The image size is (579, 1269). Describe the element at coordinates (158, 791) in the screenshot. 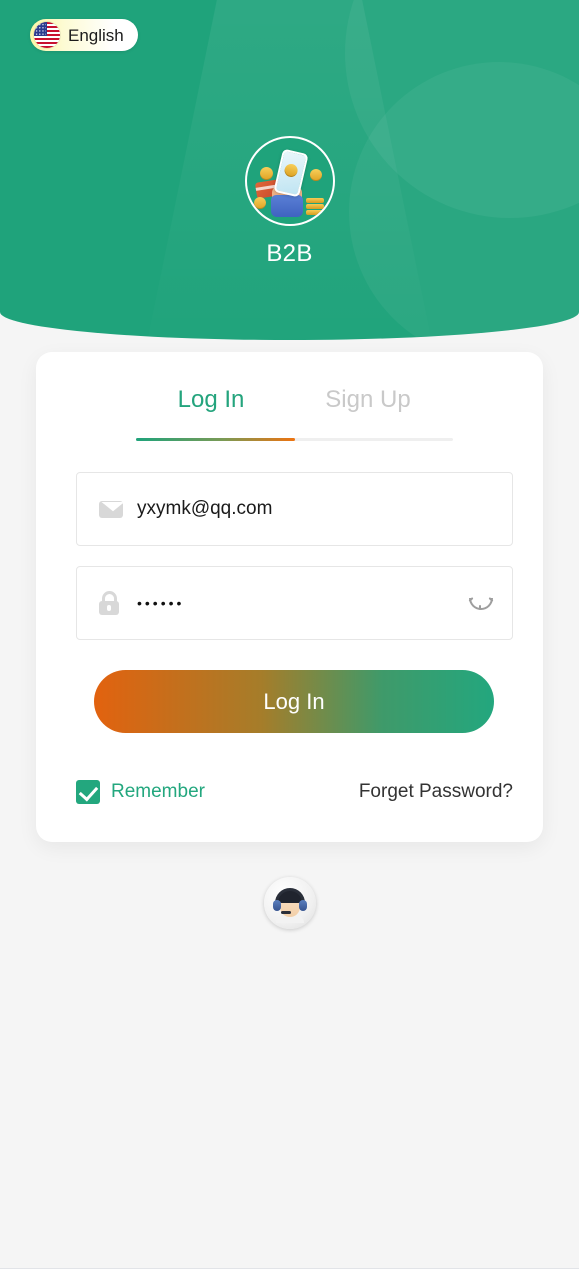

I see `remember-label: Remember` at that location.